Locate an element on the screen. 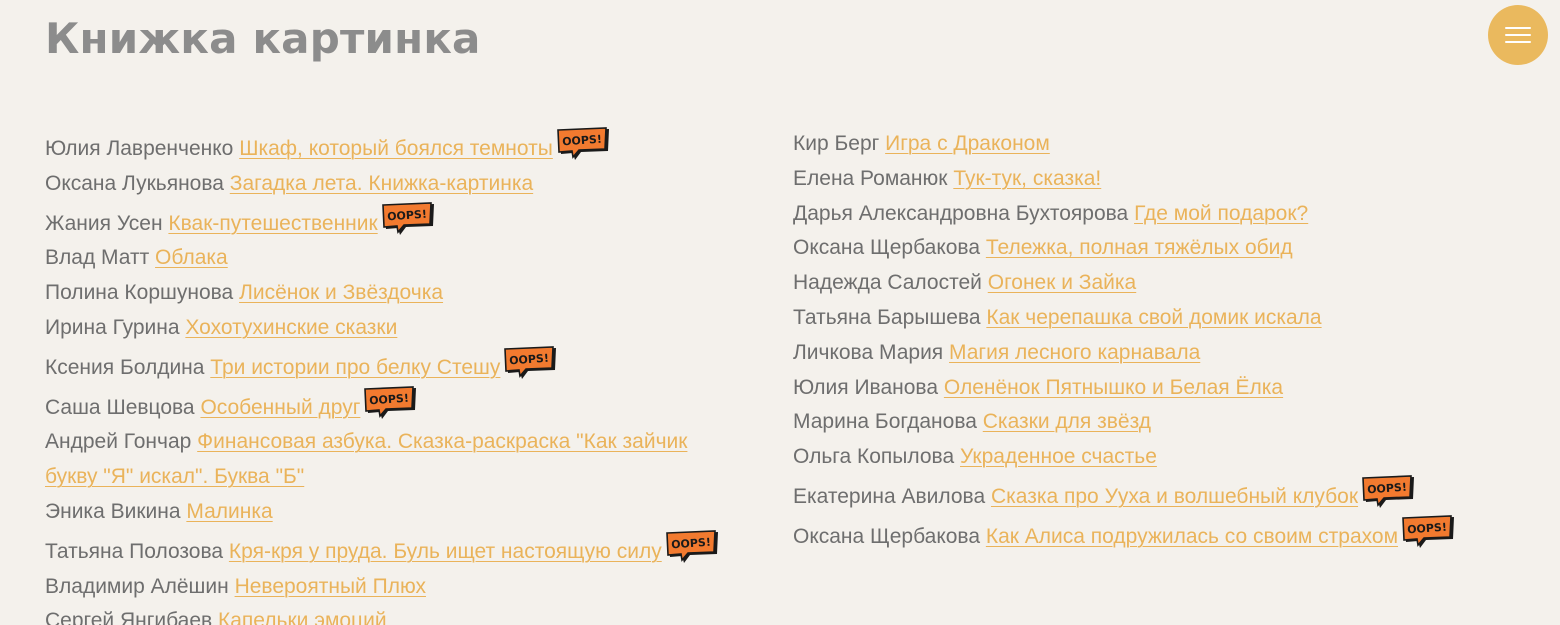  book-entry: Владимир Алёшин Невероятный Плюх is located at coordinates (417, 587).